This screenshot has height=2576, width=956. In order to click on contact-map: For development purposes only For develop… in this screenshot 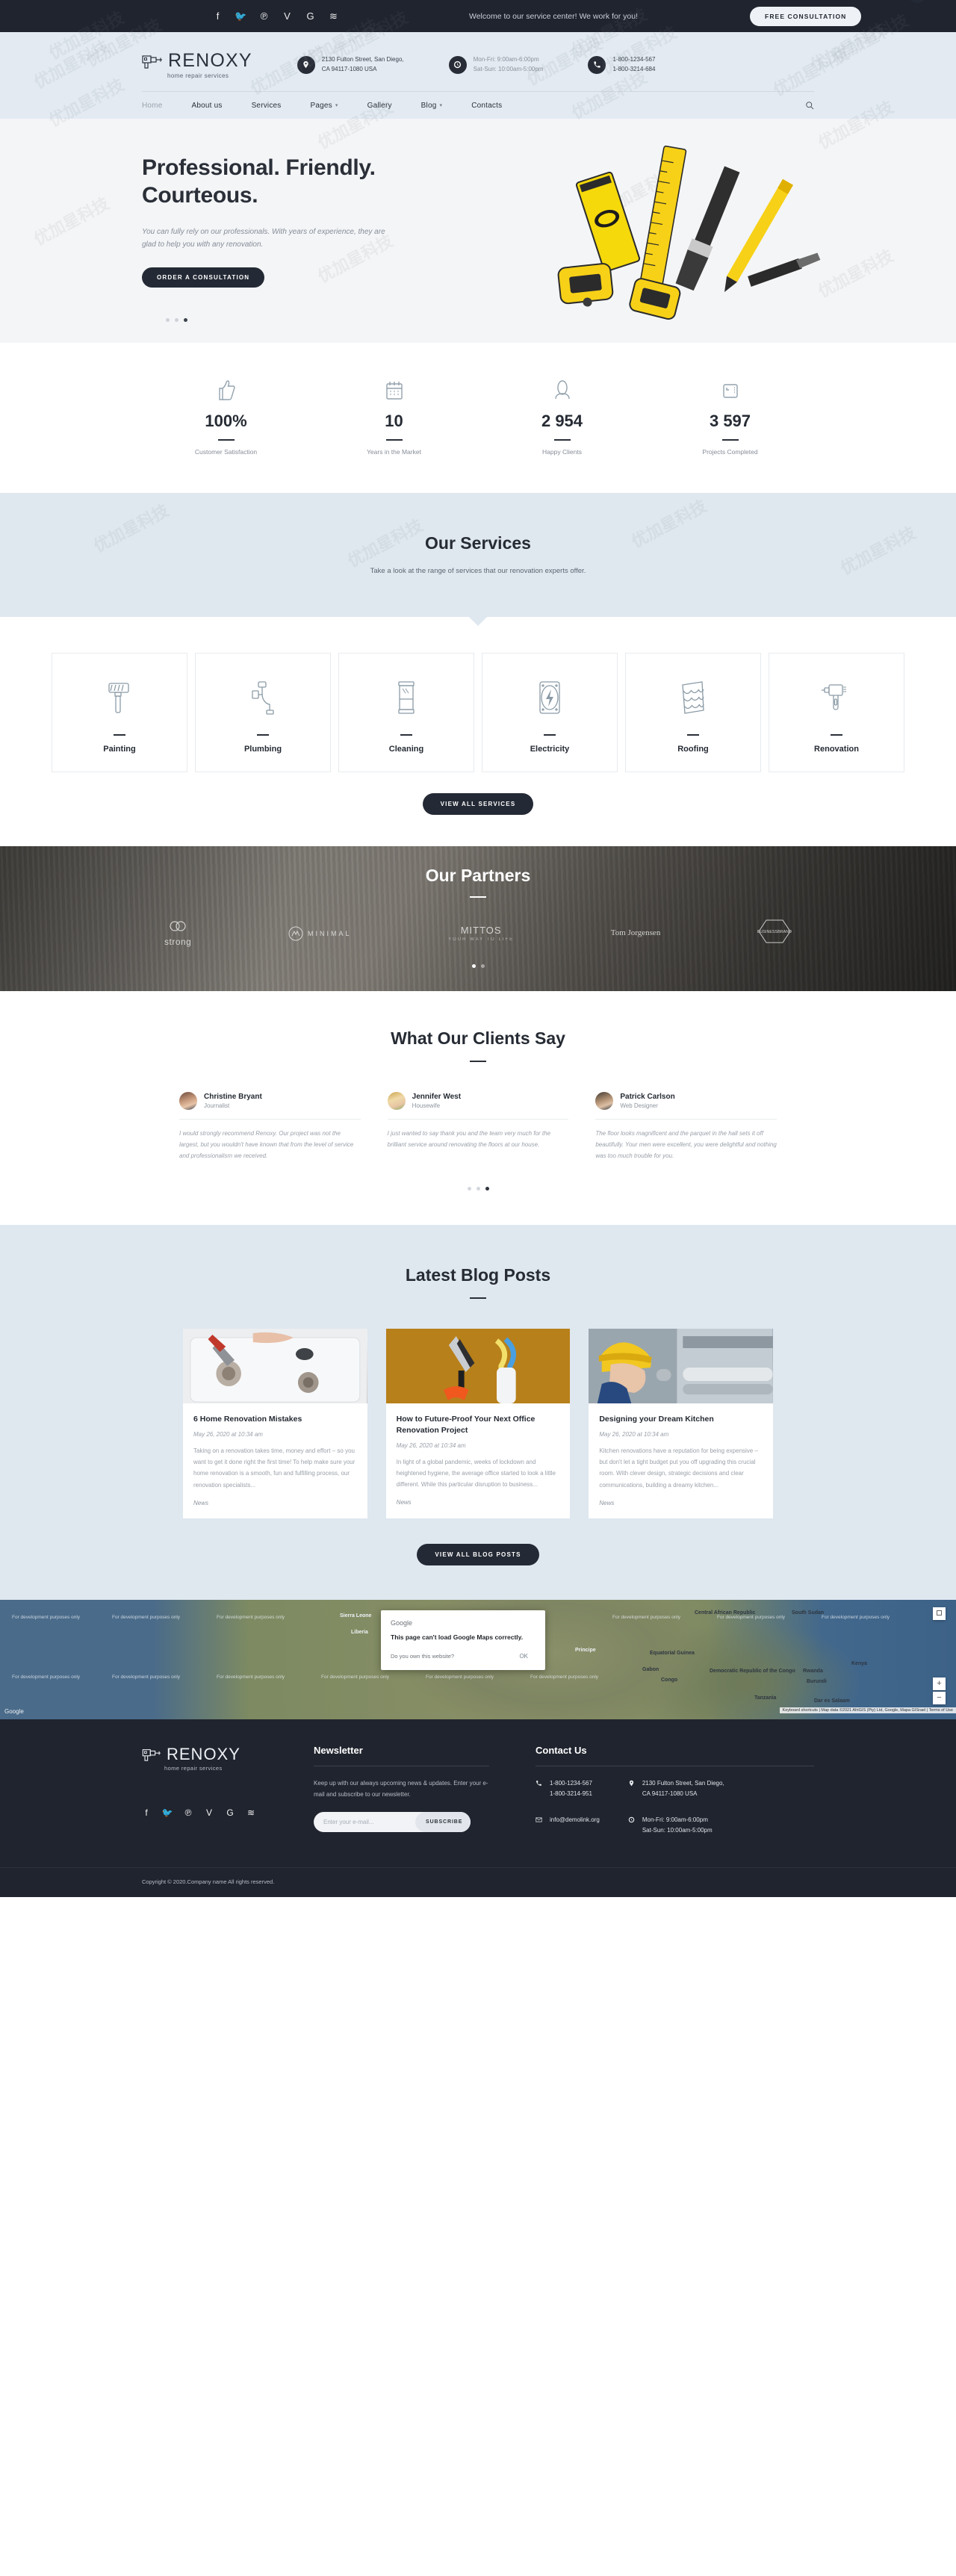, I will do `click(478, 1659)`.